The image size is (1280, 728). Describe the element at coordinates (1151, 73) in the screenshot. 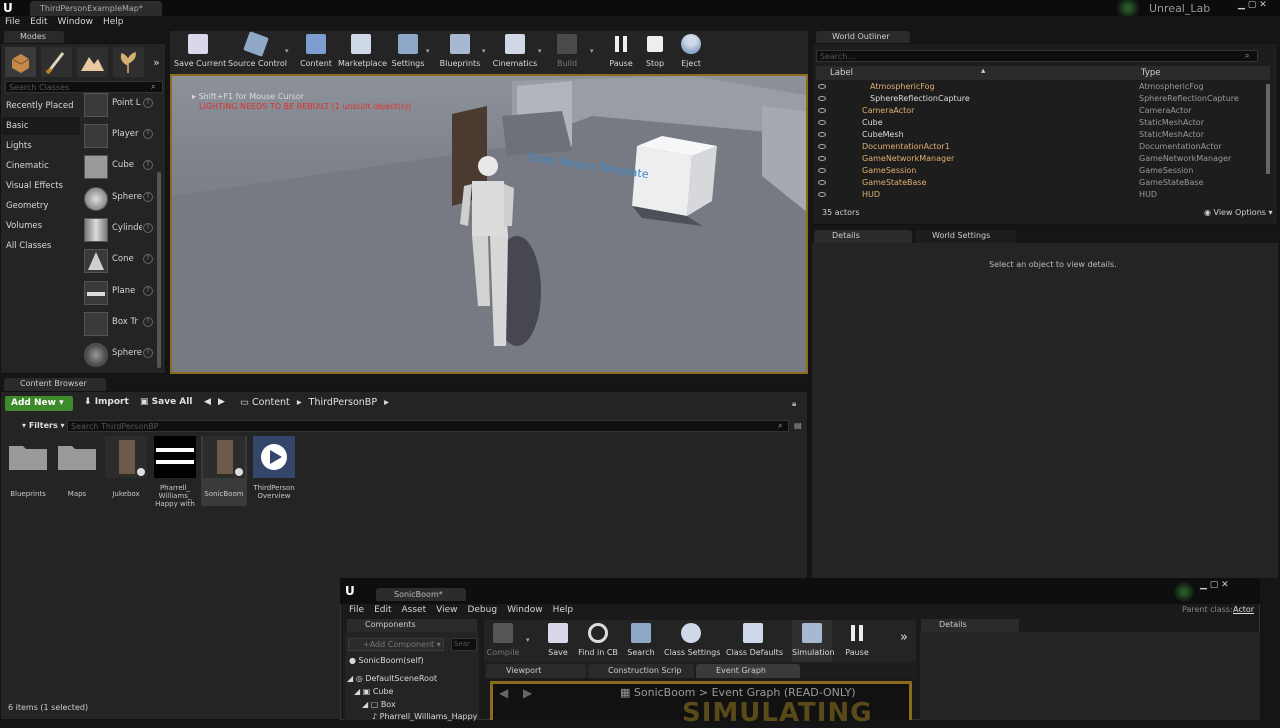

I see `type-column-header: Type` at that location.